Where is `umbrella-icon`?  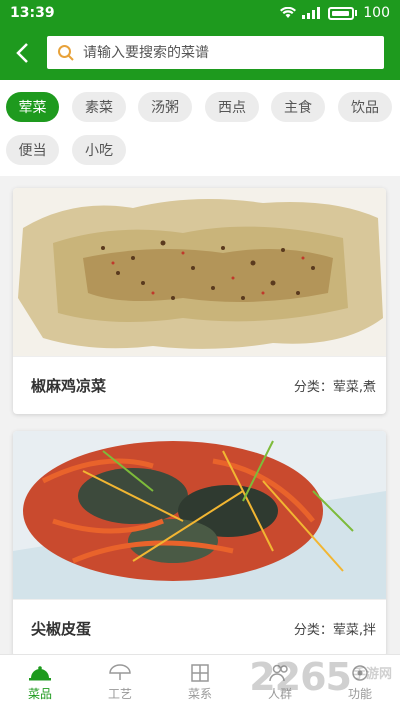
umbrella-icon is located at coordinates (120, 672).